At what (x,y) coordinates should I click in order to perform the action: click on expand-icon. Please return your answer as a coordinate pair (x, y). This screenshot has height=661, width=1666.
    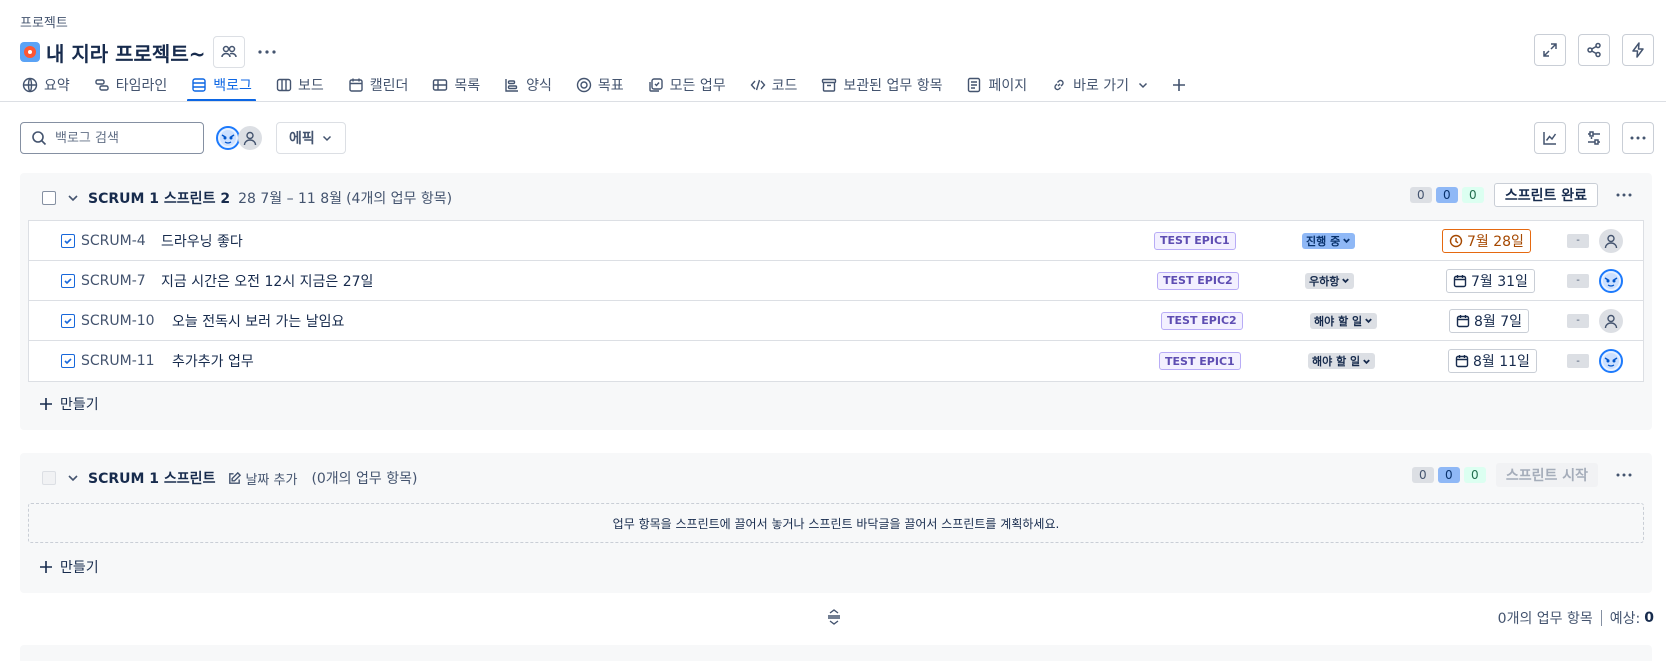
    Looking at the image, I should click on (1550, 50).